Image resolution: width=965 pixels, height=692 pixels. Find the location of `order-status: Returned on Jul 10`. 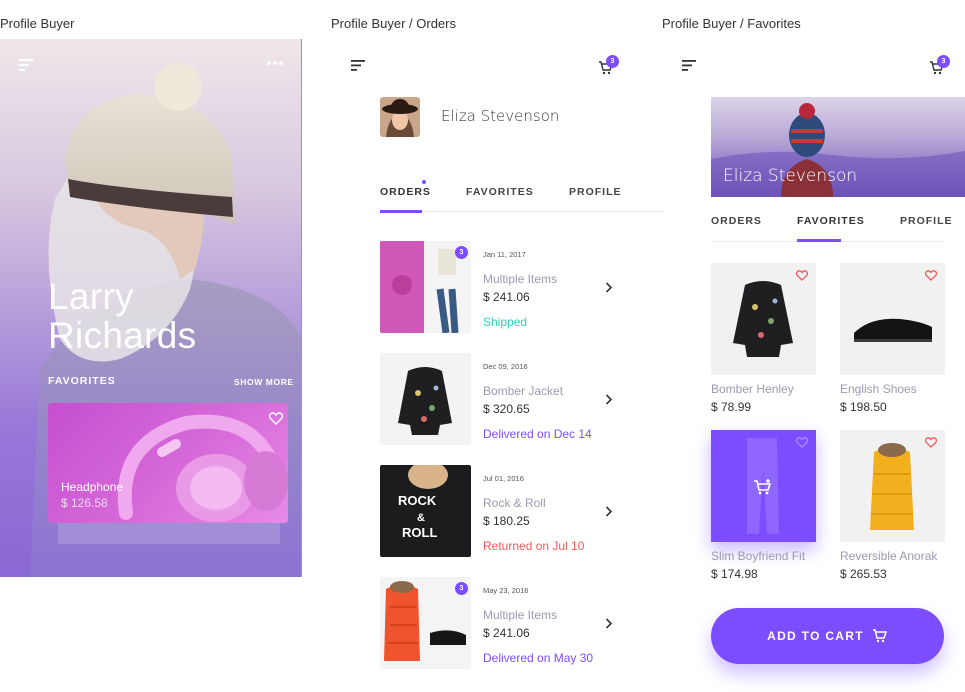

order-status: Returned on Jul 10 is located at coordinates (534, 546).